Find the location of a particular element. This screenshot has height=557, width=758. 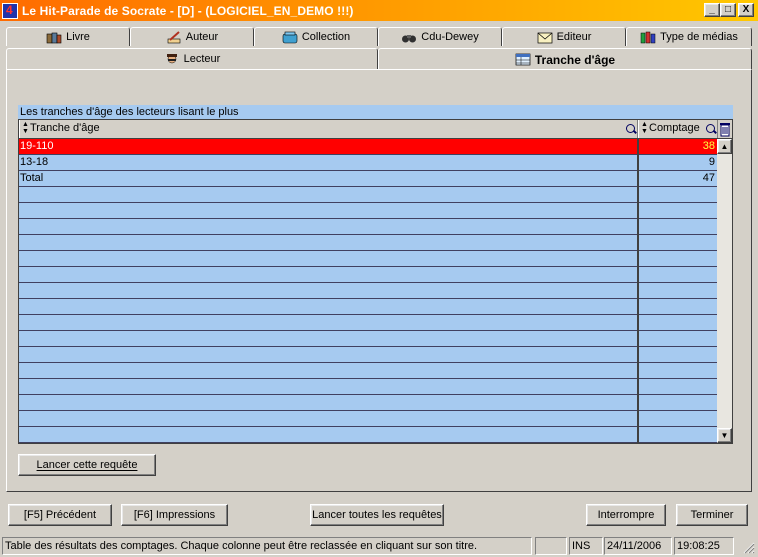

binoculars-icon is located at coordinates (409, 37).